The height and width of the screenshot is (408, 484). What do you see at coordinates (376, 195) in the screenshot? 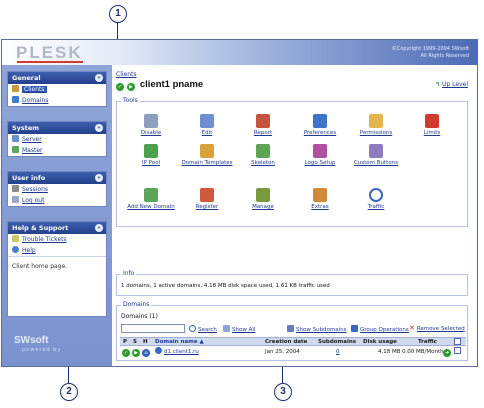
I see `traffic-icon` at bounding box center [376, 195].